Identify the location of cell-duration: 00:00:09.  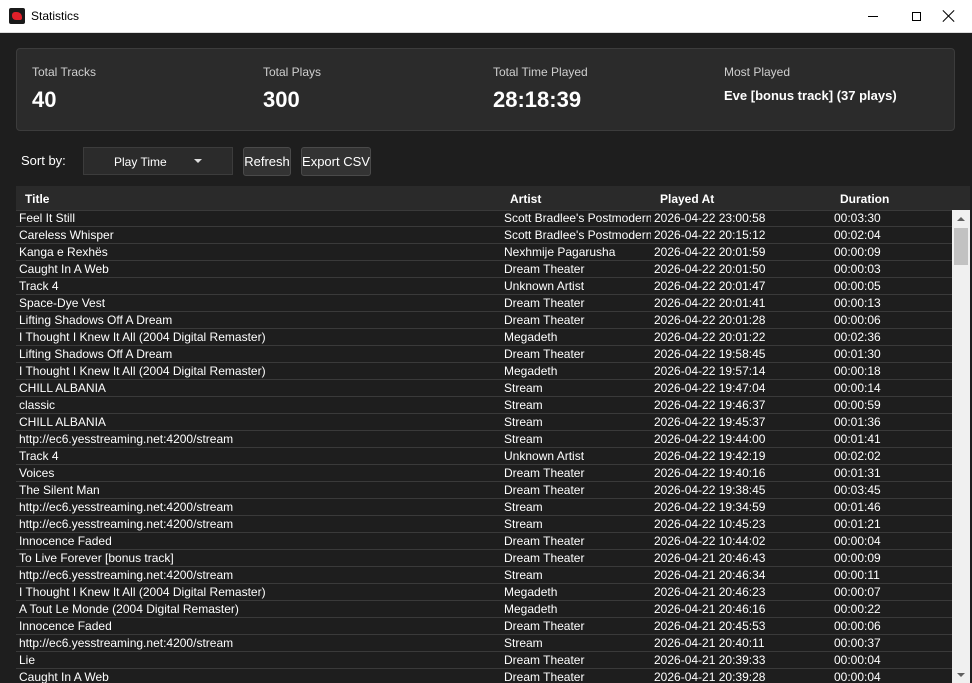
(857, 558).